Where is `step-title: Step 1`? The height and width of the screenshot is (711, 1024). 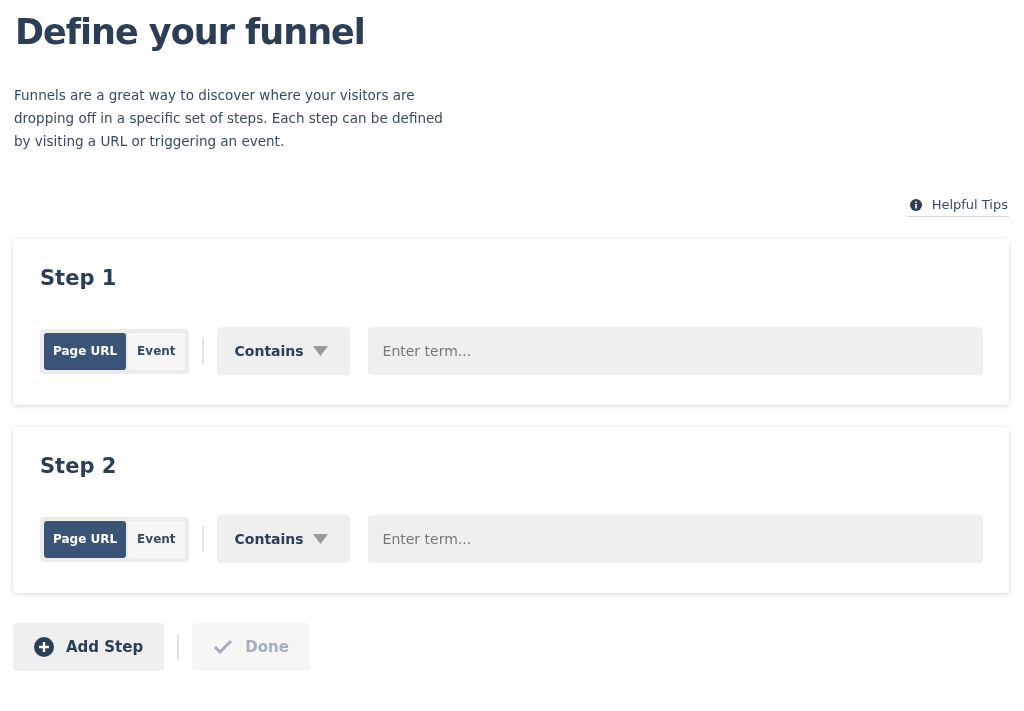
step-title: Step 1 is located at coordinates (79, 278).